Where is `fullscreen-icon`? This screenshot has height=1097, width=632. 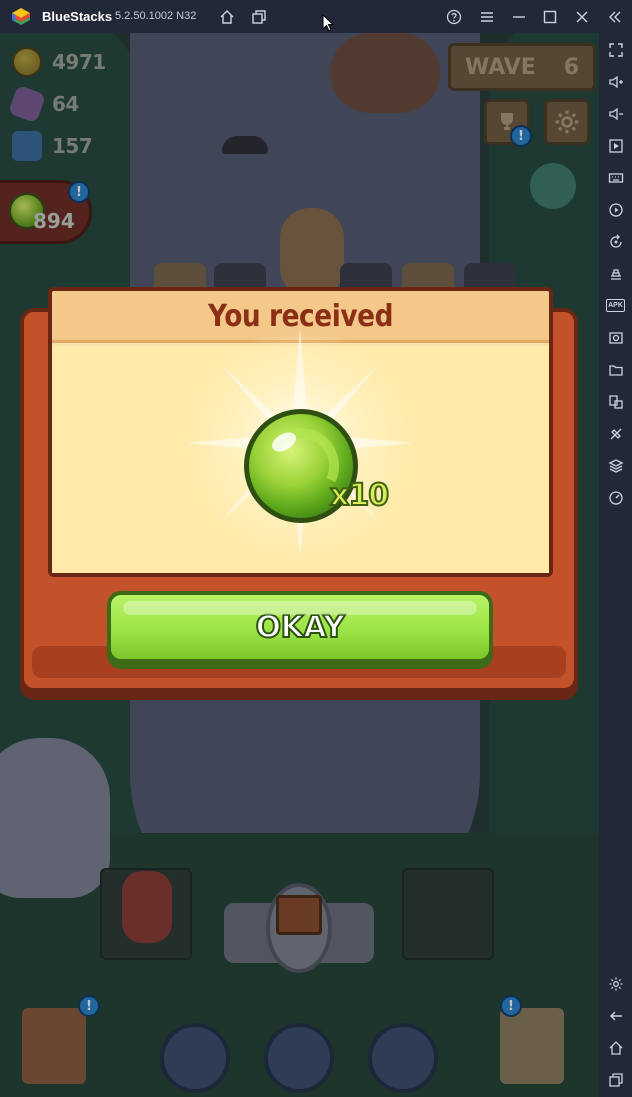
fullscreen-icon is located at coordinates (615, 49).